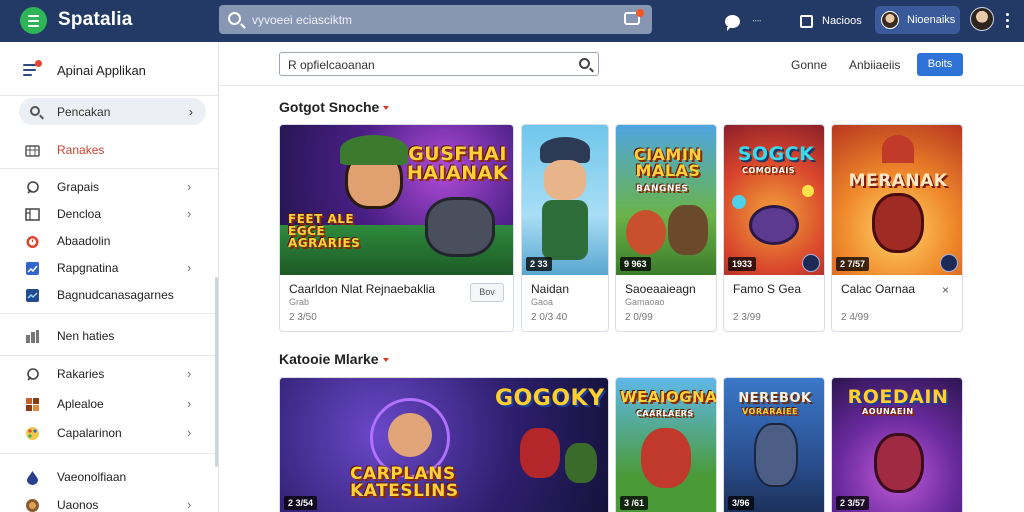  What do you see at coordinates (747, 317) in the screenshot?
I see `game-price: 2 3/99` at bounding box center [747, 317].